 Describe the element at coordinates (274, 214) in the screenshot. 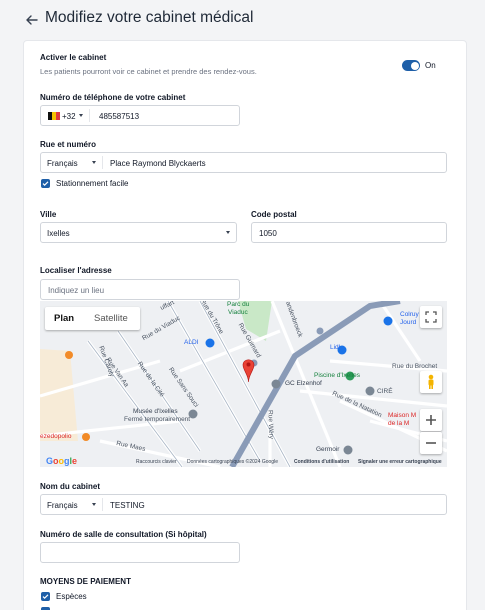

I see `postal-label: Code postal` at that location.